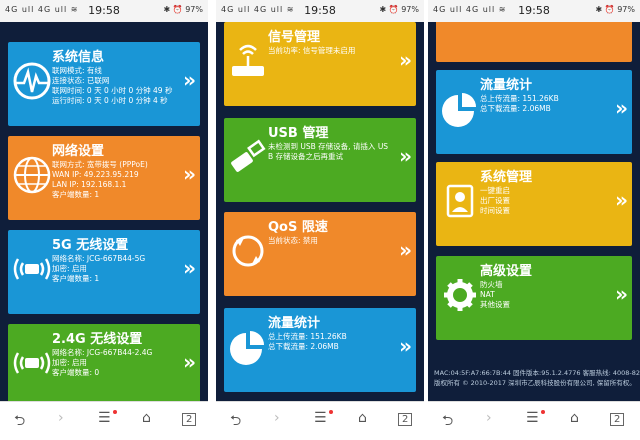  I want to click on info-line: NAT, so click(487, 294).